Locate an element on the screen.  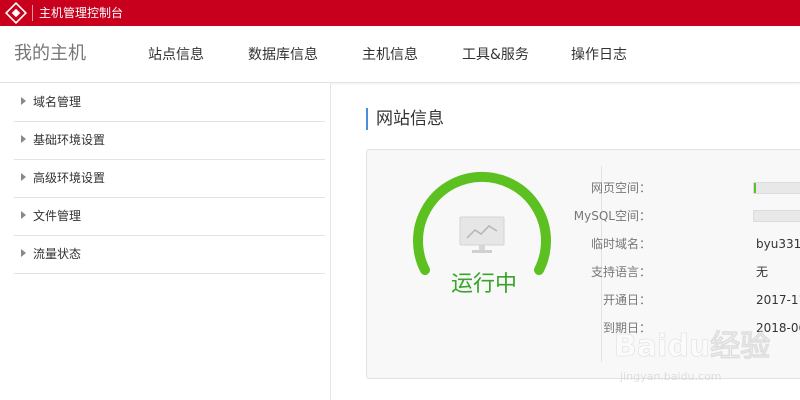
temp-domain-label: 临时域名： is located at coordinates (620, 244).